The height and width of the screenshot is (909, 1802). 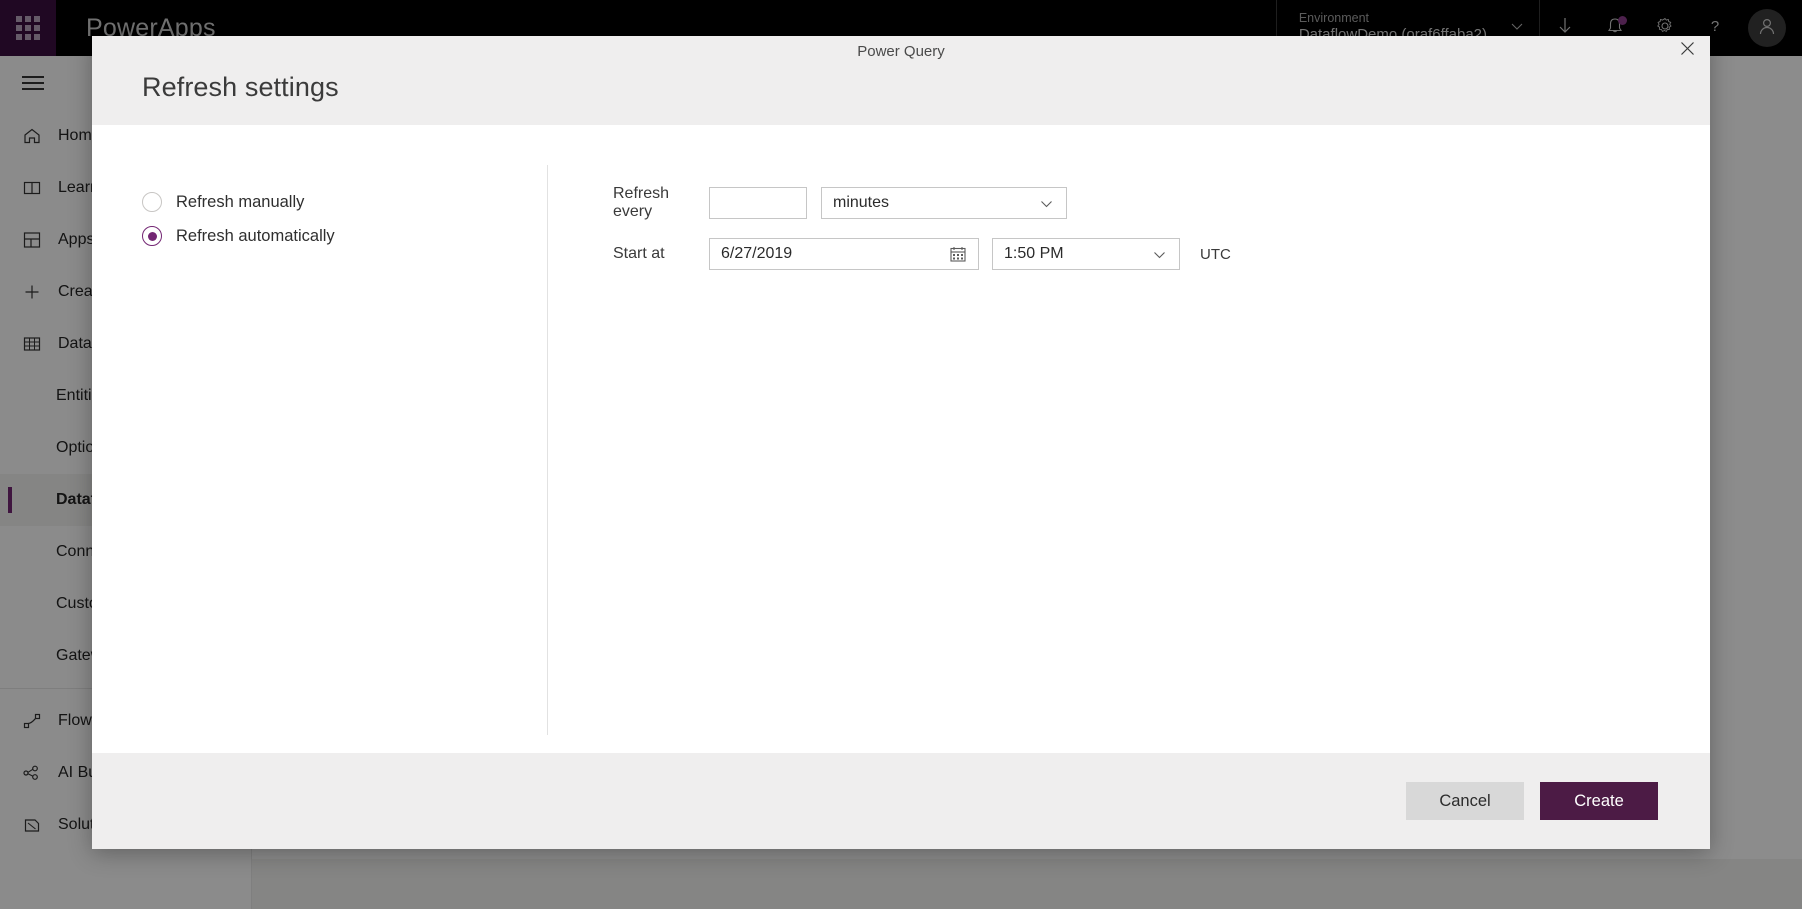 What do you see at coordinates (1161, 203) in the screenshot?
I see `refresh-every-row: Refresh every minutes` at bounding box center [1161, 203].